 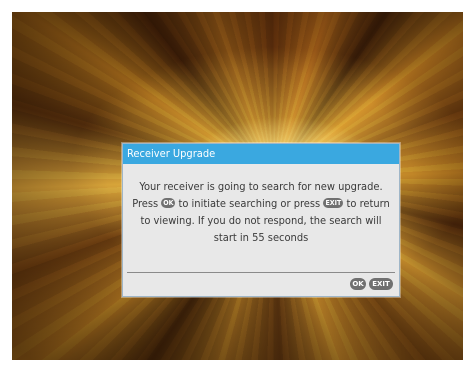 I want to click on exit-key-icon: EXIT, so click(x=333, y=203).